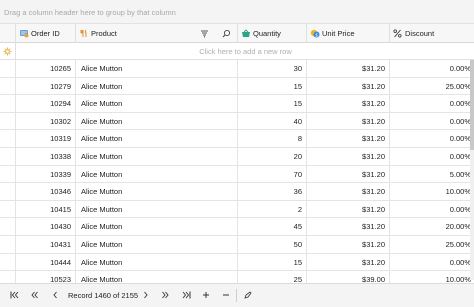  I want to click on table-row: 10346 Alice Mutton 36 $31.20 10.00%, so click(237, 192).